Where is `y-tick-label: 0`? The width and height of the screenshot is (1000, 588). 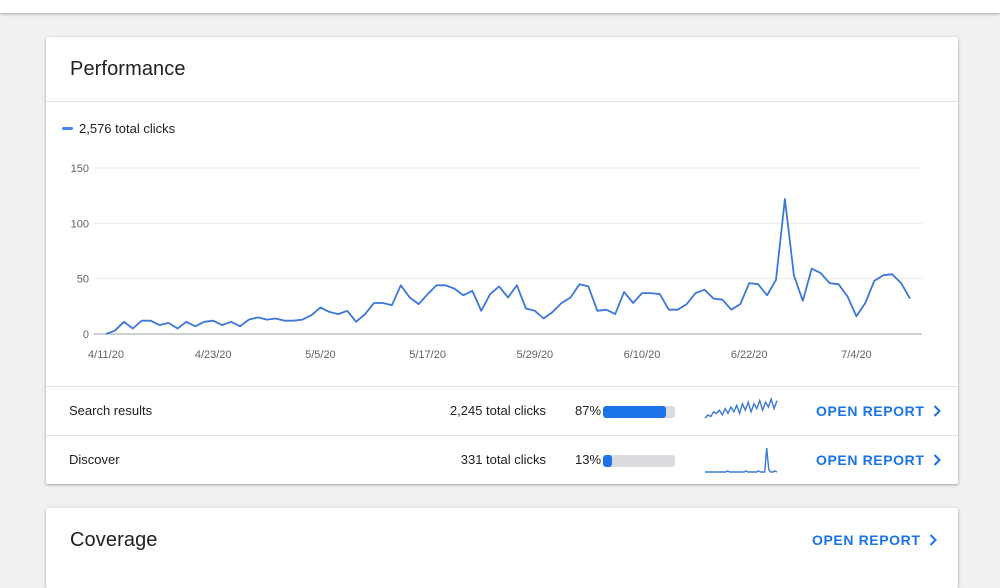 y-tick-label: 0 is located at coordinates (86, 335).